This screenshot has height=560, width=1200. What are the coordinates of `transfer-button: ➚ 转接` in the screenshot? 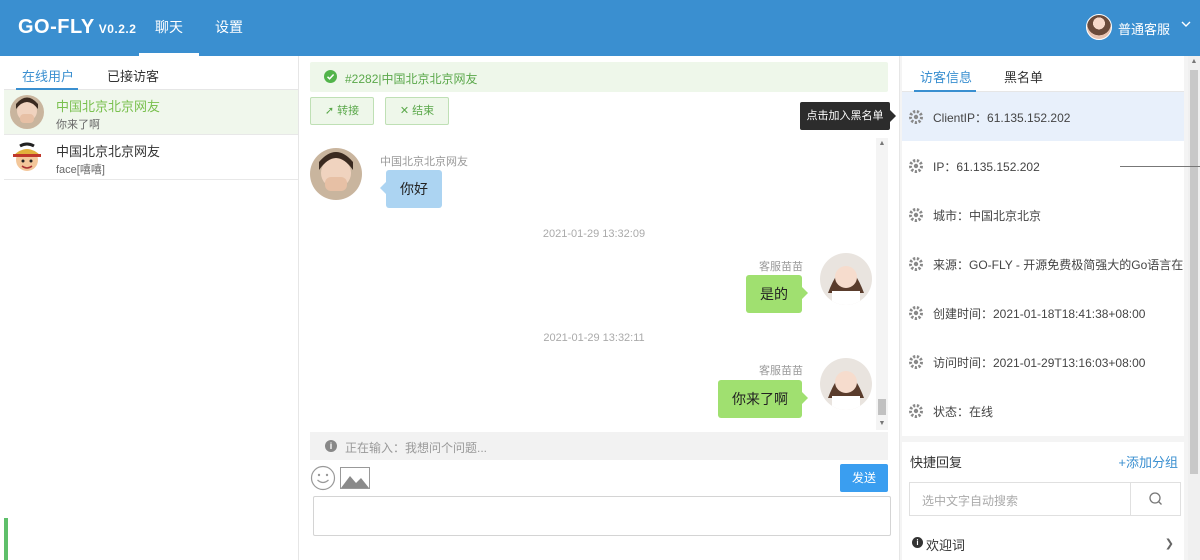 It's located at (342, 111).